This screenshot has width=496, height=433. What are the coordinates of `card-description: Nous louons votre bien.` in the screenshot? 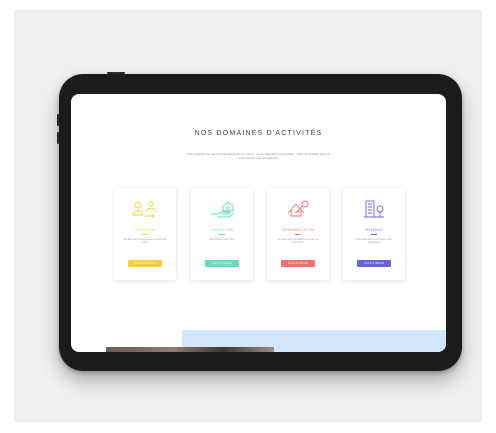 It's located at (222, 239).